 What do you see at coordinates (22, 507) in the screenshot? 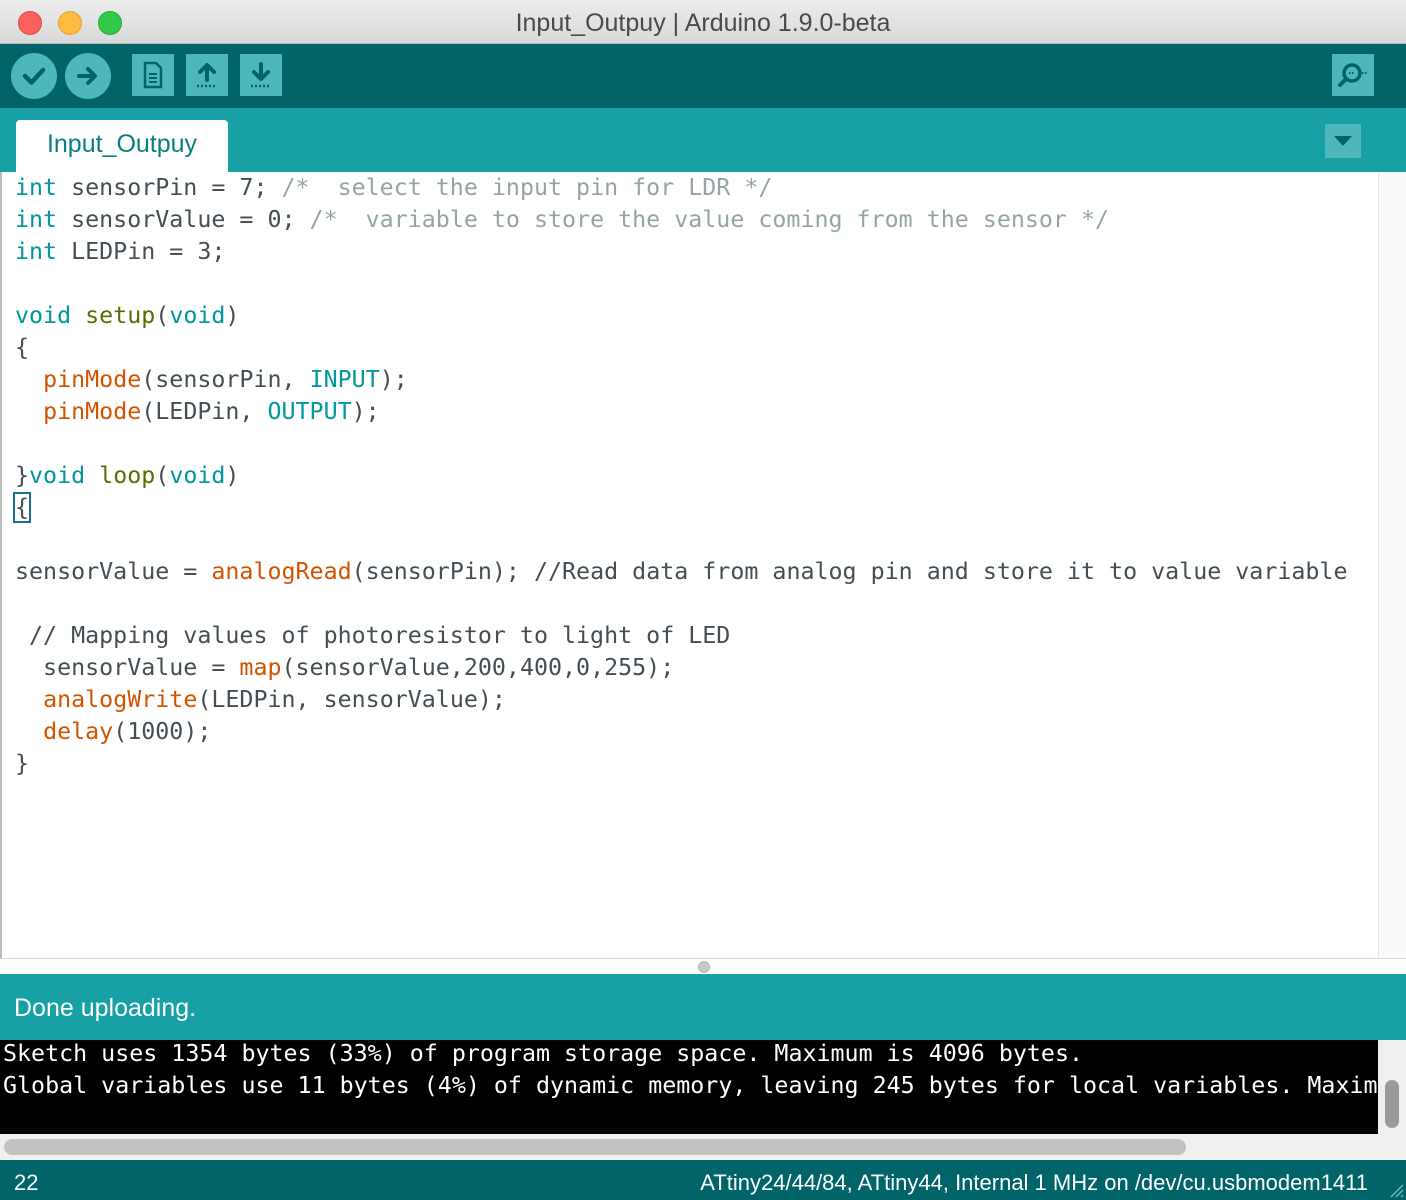
I see `code-line-14: {` at bounding box center [22, 507].